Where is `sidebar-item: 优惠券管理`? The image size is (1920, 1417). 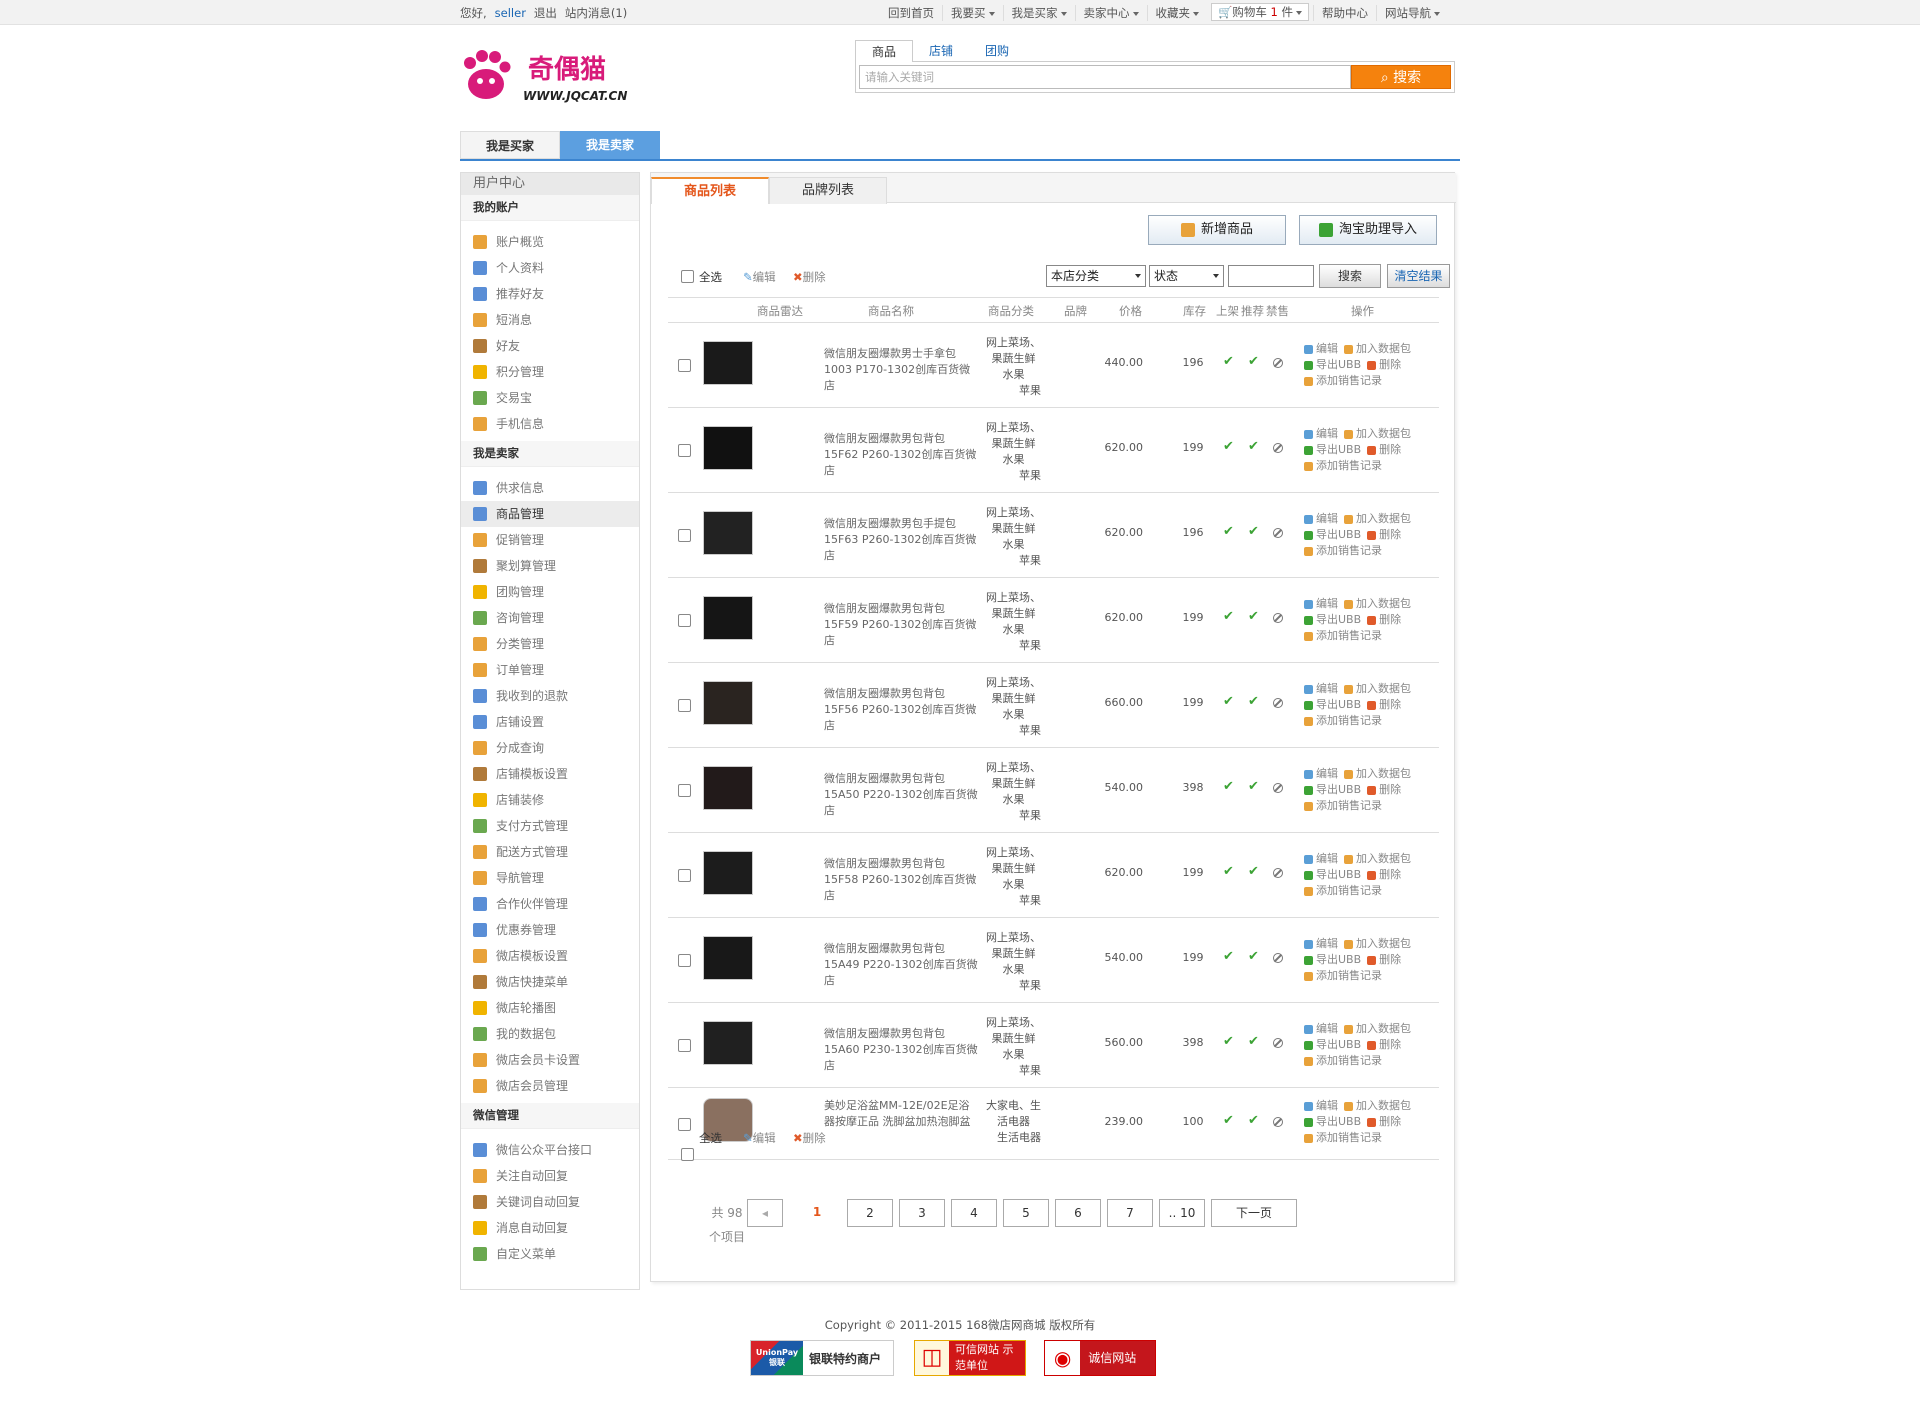
sidebar-item: 优惠券管理 is located at coordinates (550, 930).